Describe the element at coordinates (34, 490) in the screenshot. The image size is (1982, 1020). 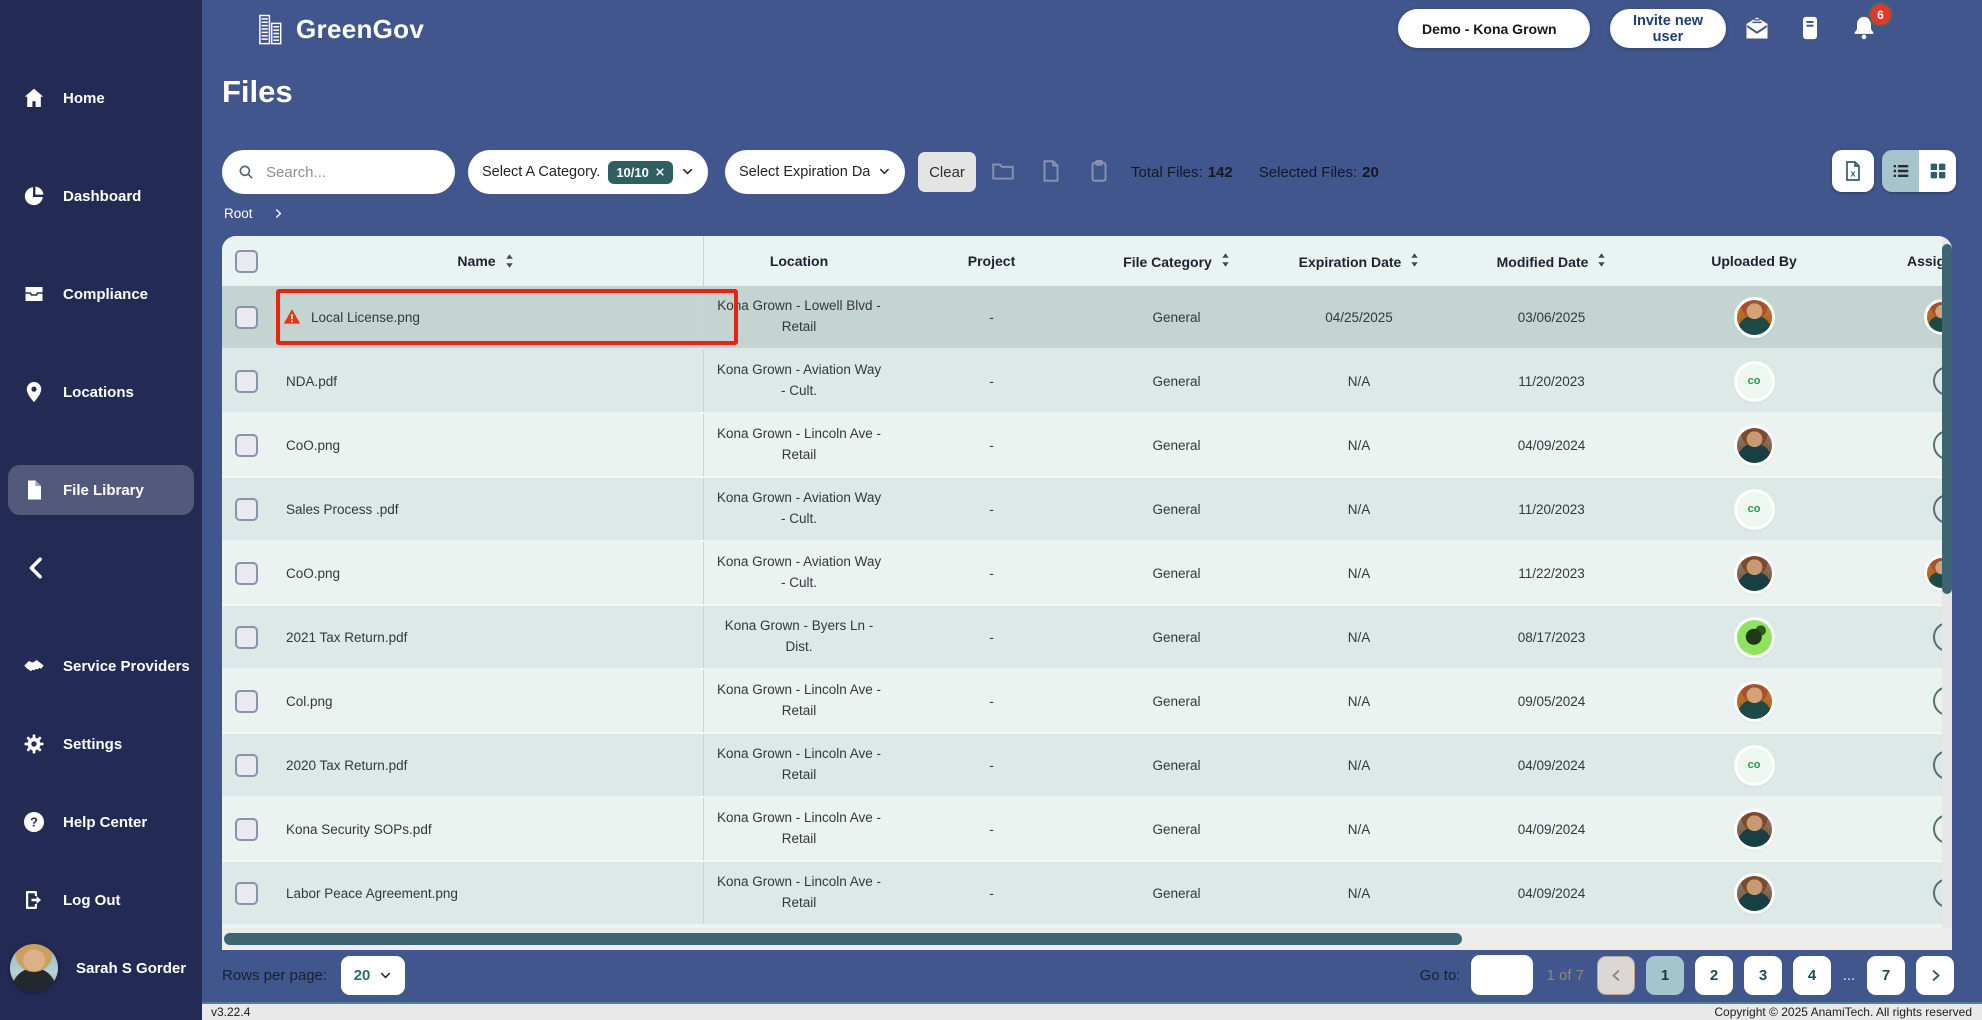
I see `file-library-icon` at that location.